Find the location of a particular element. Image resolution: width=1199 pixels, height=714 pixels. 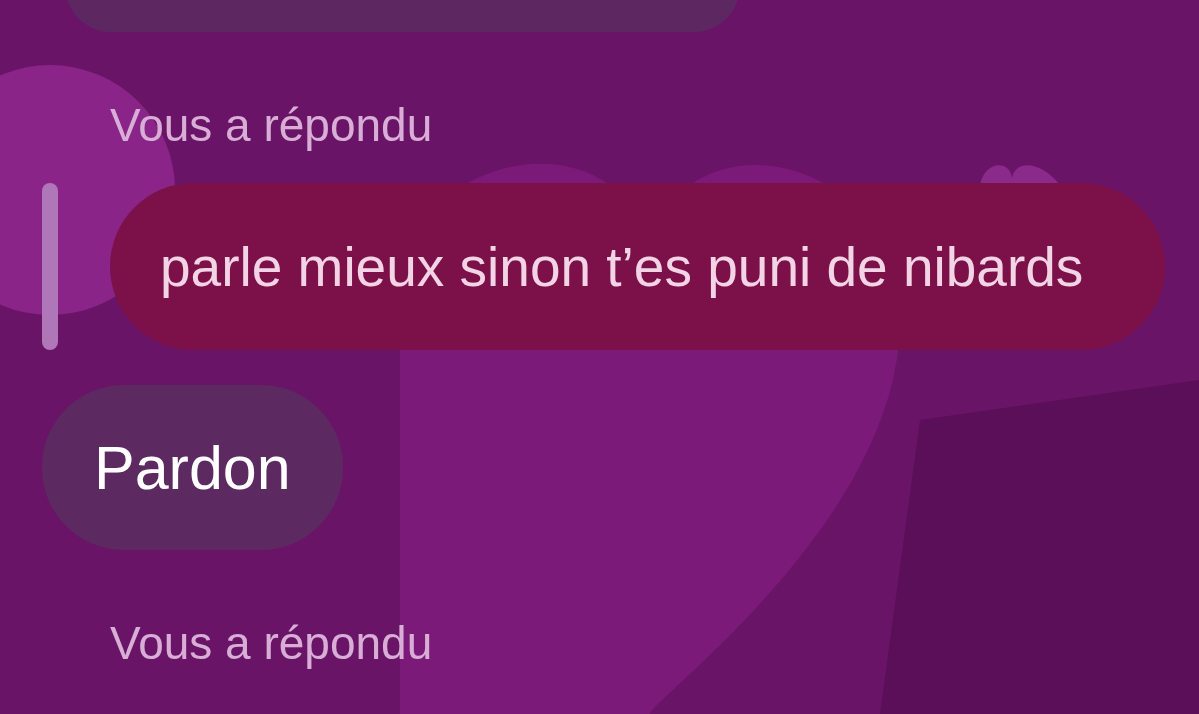

message-bubble: Pardon is located at coordinates (192, 467).